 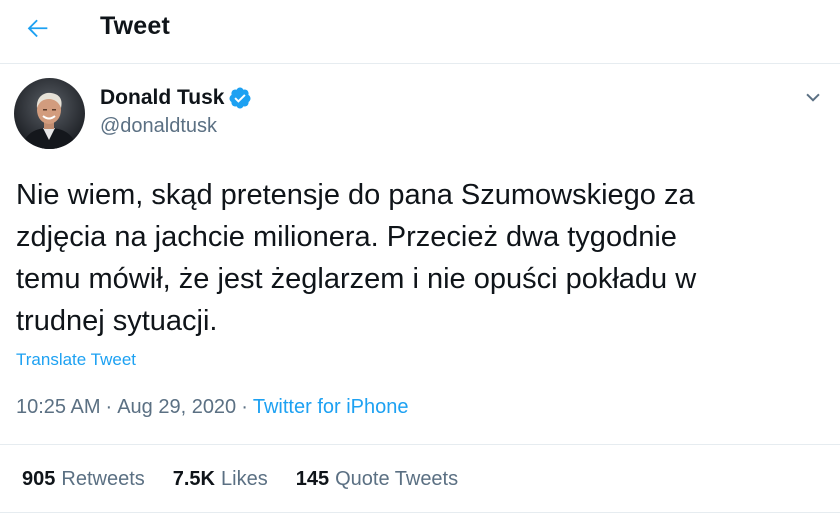 What do you see at coordinates (117, 321) in the screenshot?
I see `tweet-line: trudnej sytuacji.` at bounding box center [117, 321].